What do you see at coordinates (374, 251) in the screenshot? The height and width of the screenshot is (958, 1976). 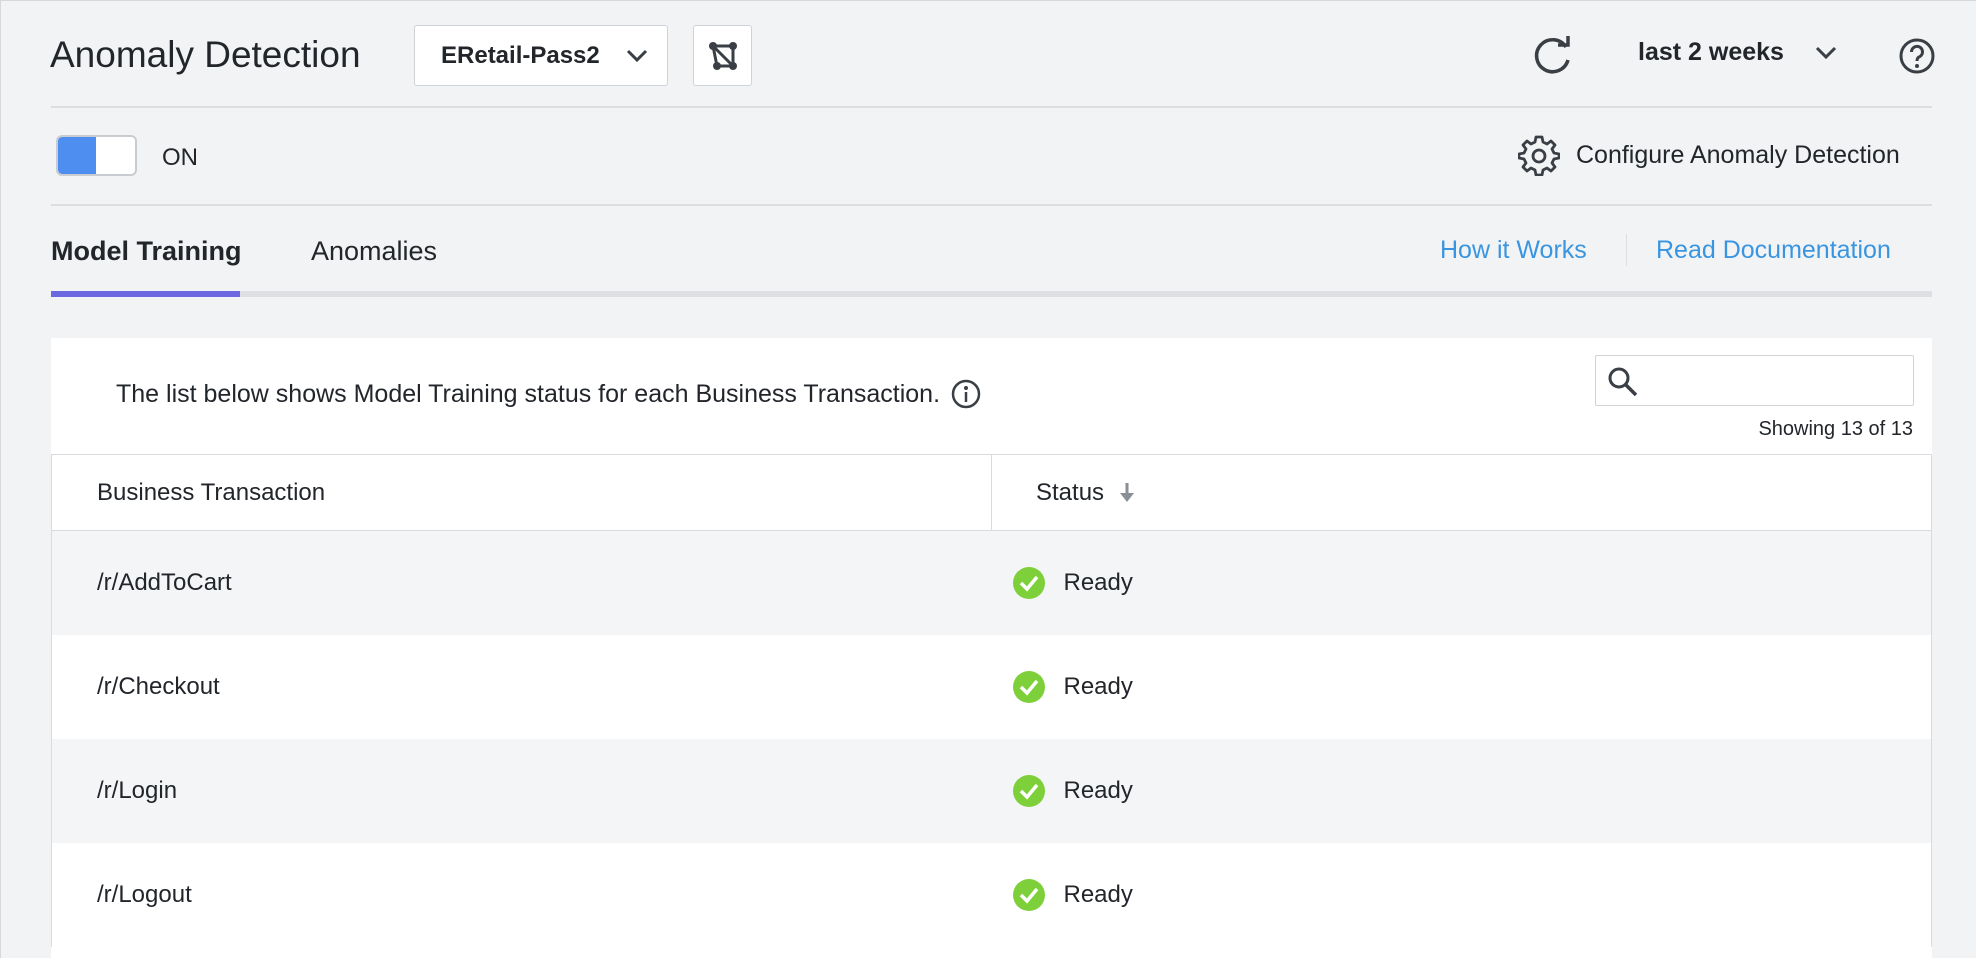 I see `tab-anomalies: Anomalies` at bounding box center [374, 251].